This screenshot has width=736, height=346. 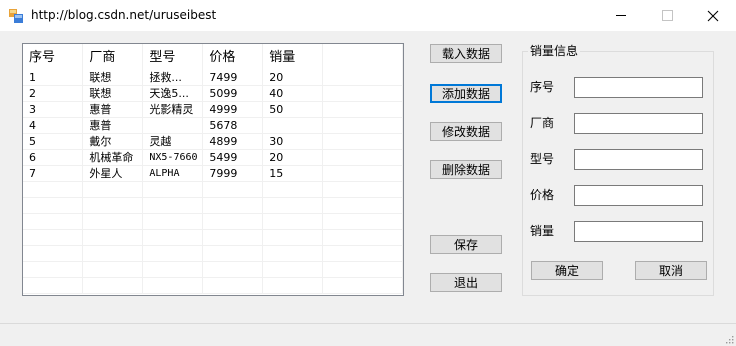 What do you see at coordinates (567, 270) in the screenshot?
I see `confirm-button: 确定` at bounding box center [567, 270].